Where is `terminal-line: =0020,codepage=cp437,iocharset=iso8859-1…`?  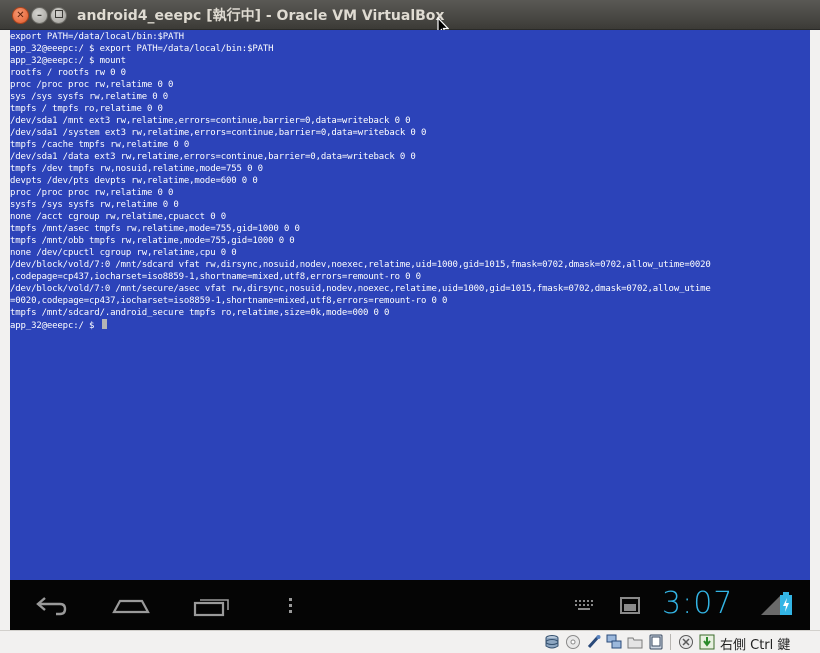
terminal-line: =0020,codepage=cp437,iocharset=iso8859-1… is located at coordinates (229, 301).